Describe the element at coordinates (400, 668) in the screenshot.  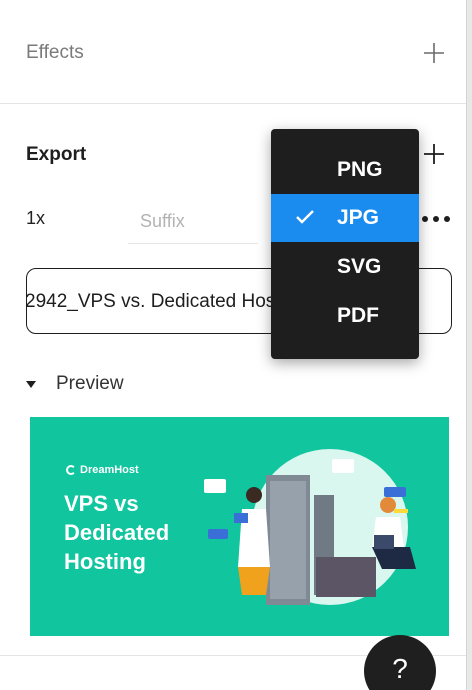
I see `help-icon: ?` at that location.